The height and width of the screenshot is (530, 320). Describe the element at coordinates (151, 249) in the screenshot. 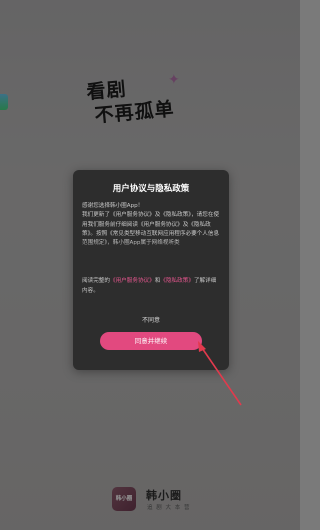

I see `scroll-fade` at that location.